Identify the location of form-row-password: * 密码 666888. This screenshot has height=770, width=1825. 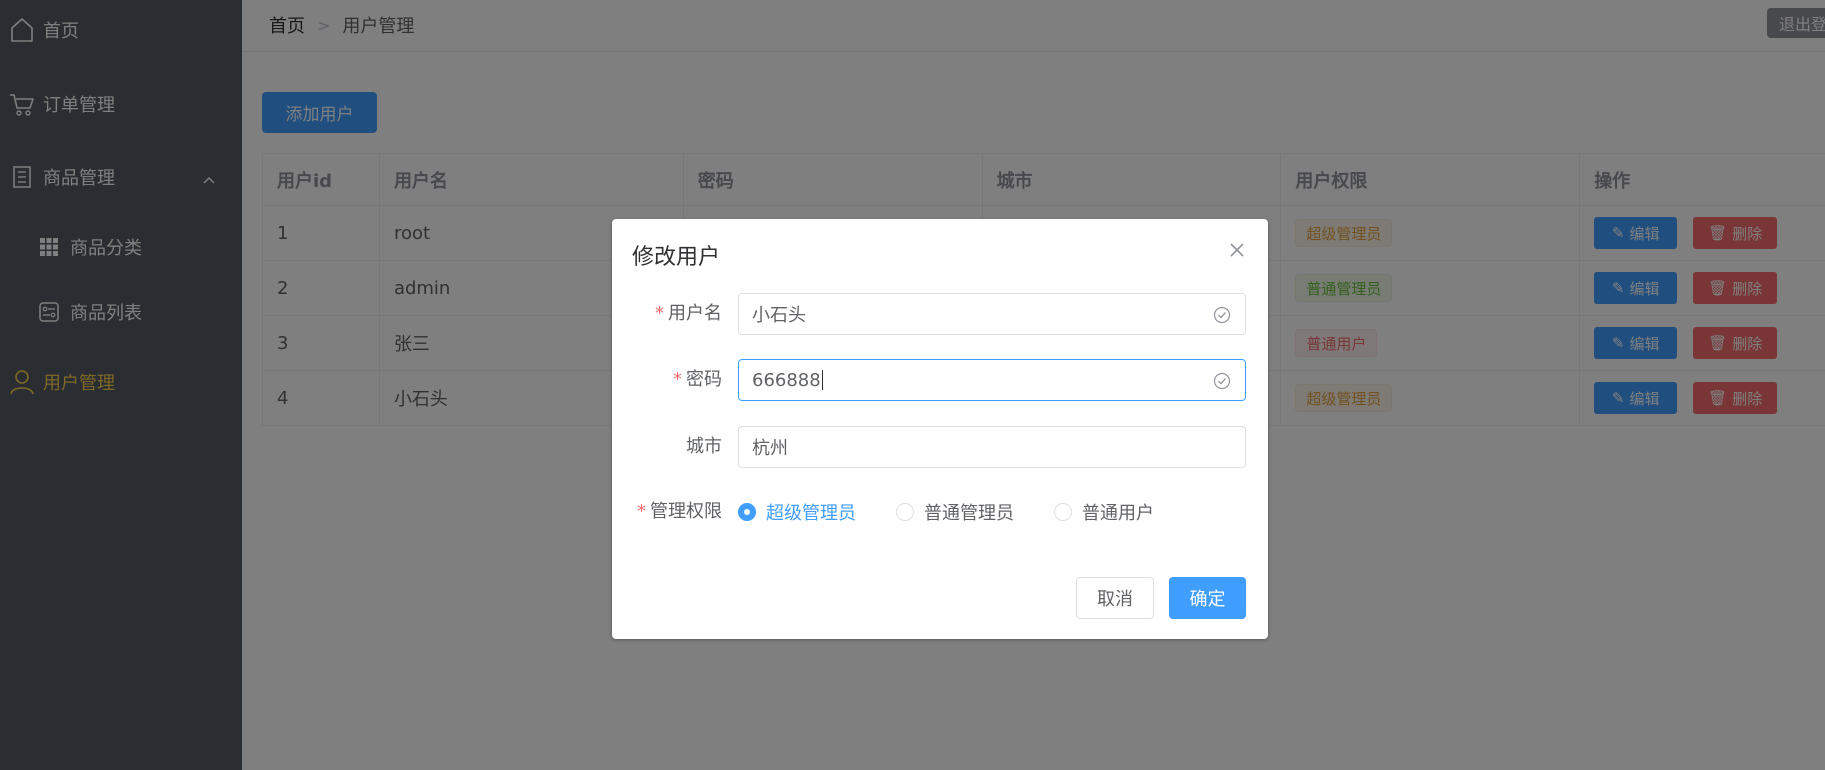
(940, 380).